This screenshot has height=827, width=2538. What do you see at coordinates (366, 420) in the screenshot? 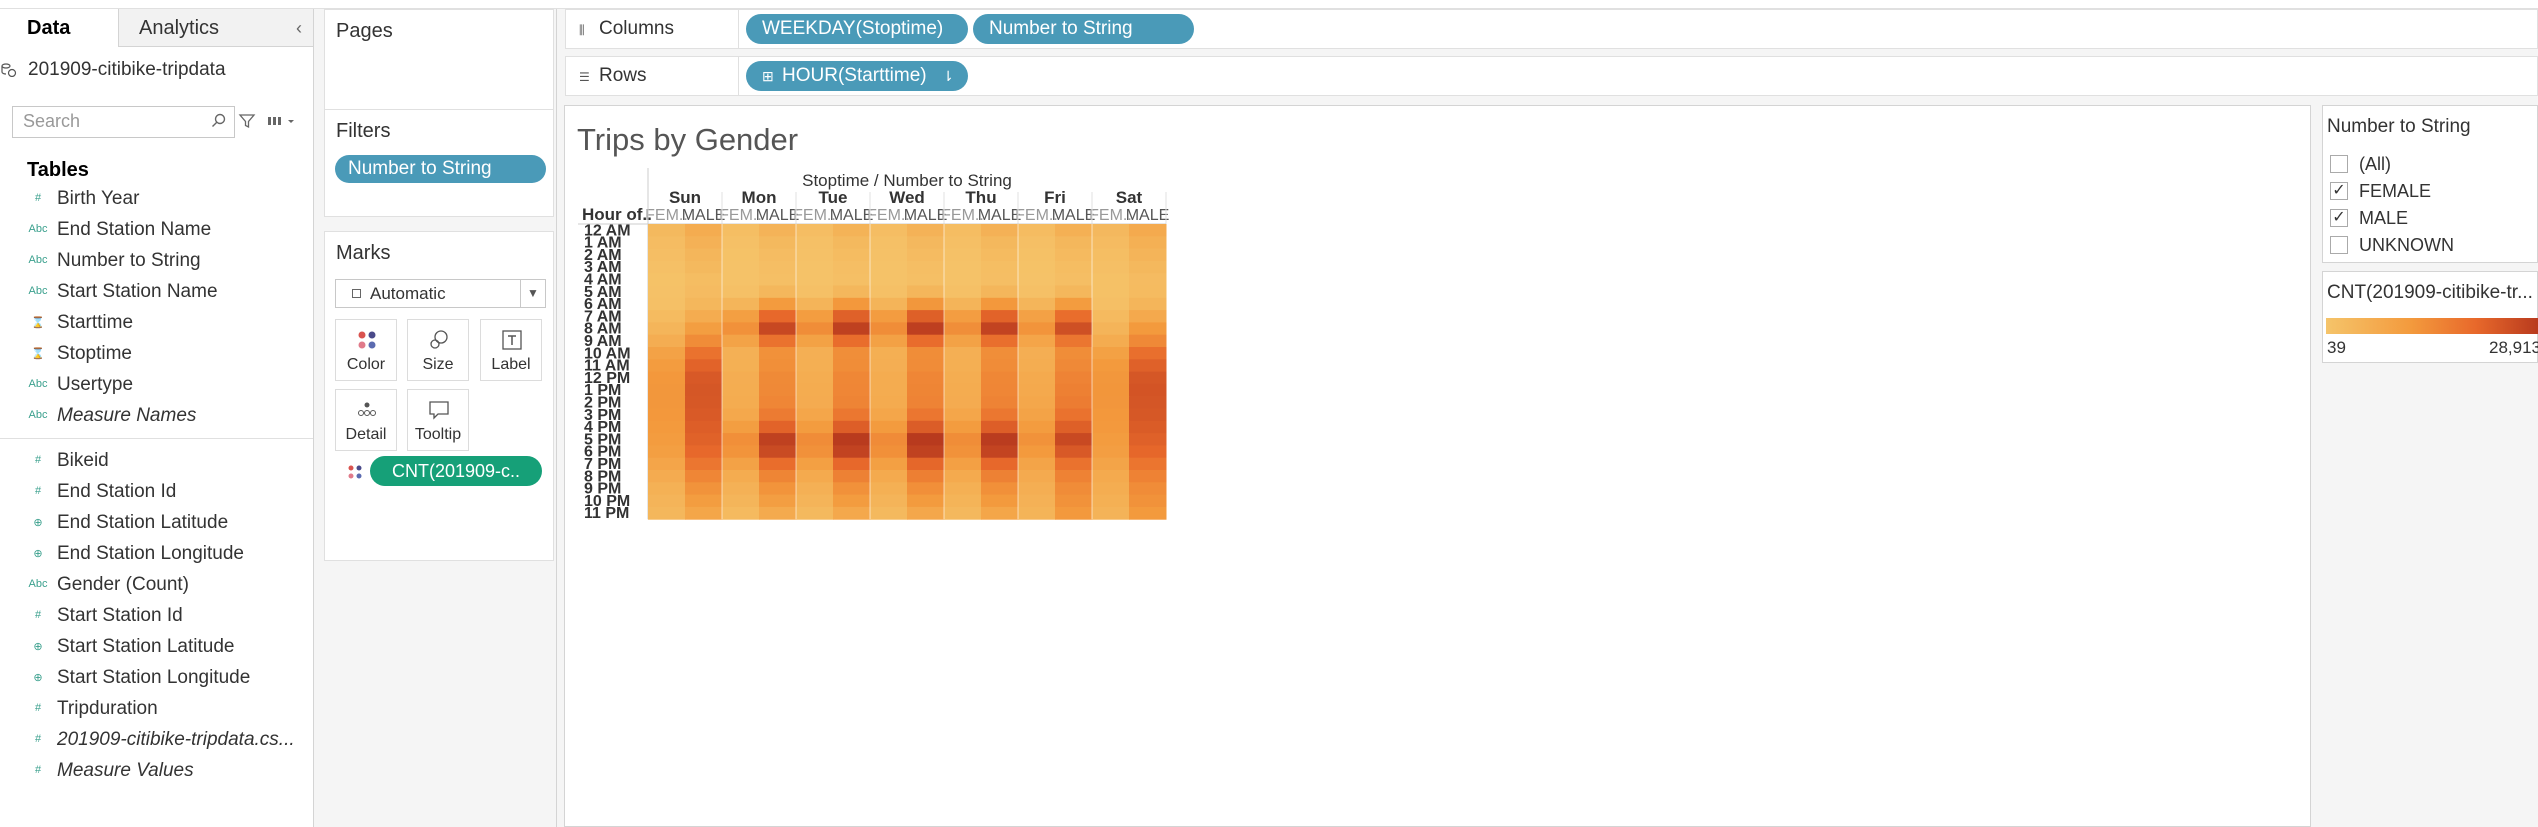
I see `detail-button: Detail` at bounding box center [366, 420].